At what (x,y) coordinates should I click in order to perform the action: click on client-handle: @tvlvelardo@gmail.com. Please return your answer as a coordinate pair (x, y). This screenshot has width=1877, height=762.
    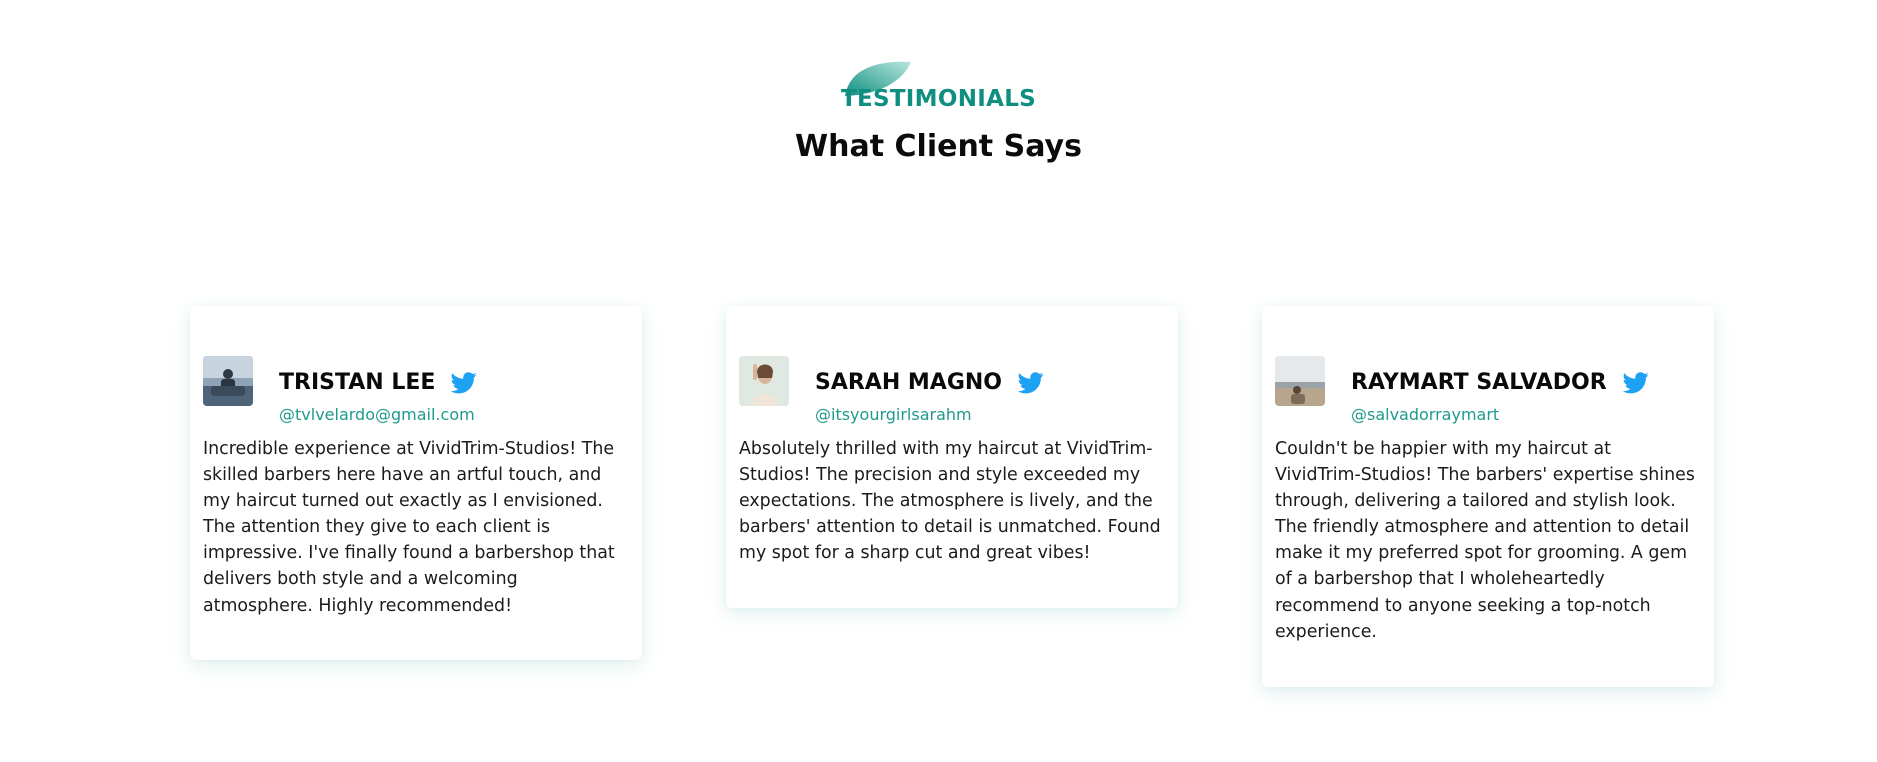
    Looking at the image, I should click on (377, 414).